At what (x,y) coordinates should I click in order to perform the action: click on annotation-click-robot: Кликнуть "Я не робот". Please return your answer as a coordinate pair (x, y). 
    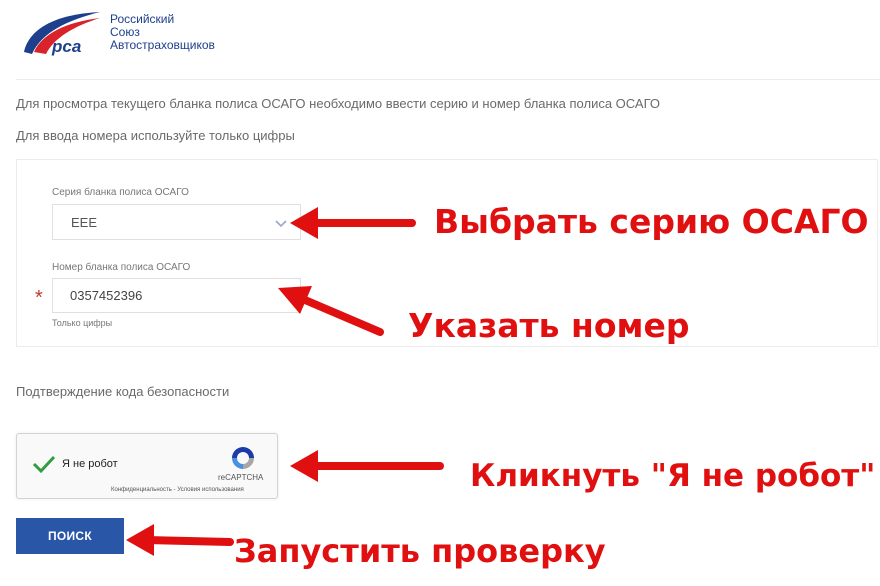
    Looking at the image, I should click on (673, 476).